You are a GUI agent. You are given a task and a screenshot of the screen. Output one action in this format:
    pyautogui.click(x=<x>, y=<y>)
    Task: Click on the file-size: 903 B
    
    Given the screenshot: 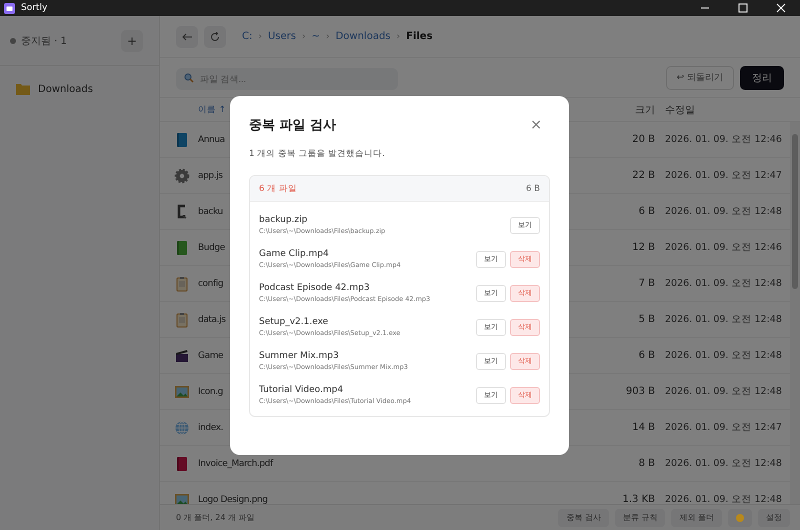 What is the action you would take?
    pyautogui.click(x=639, y=391)
    